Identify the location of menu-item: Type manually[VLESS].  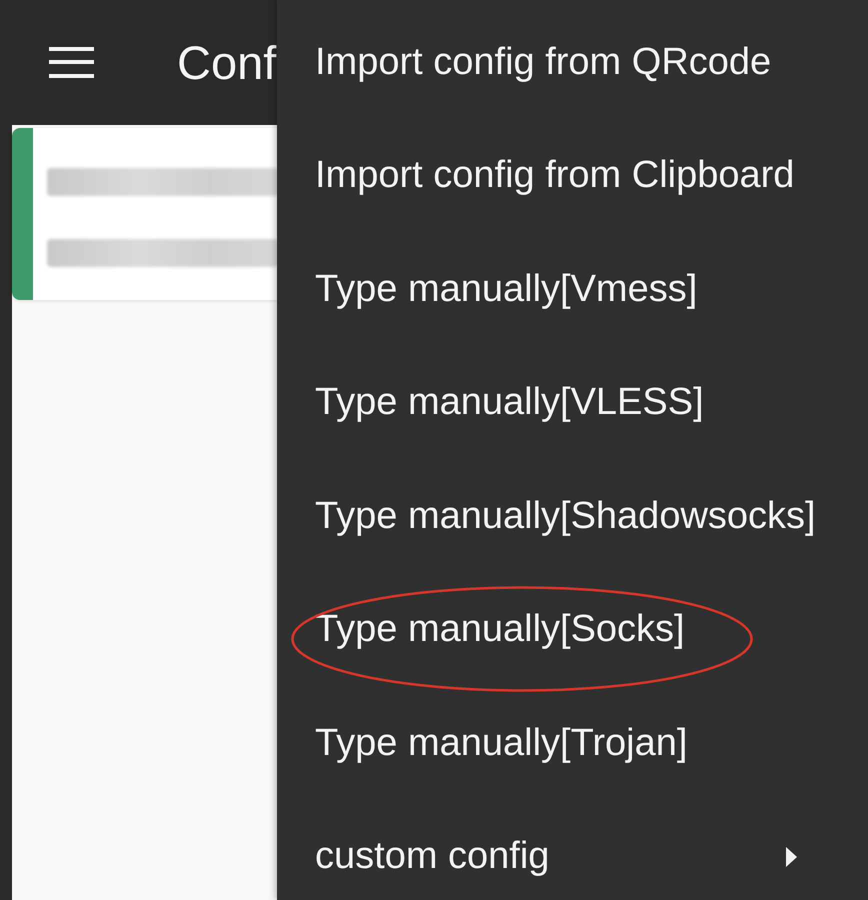
(572, 402).